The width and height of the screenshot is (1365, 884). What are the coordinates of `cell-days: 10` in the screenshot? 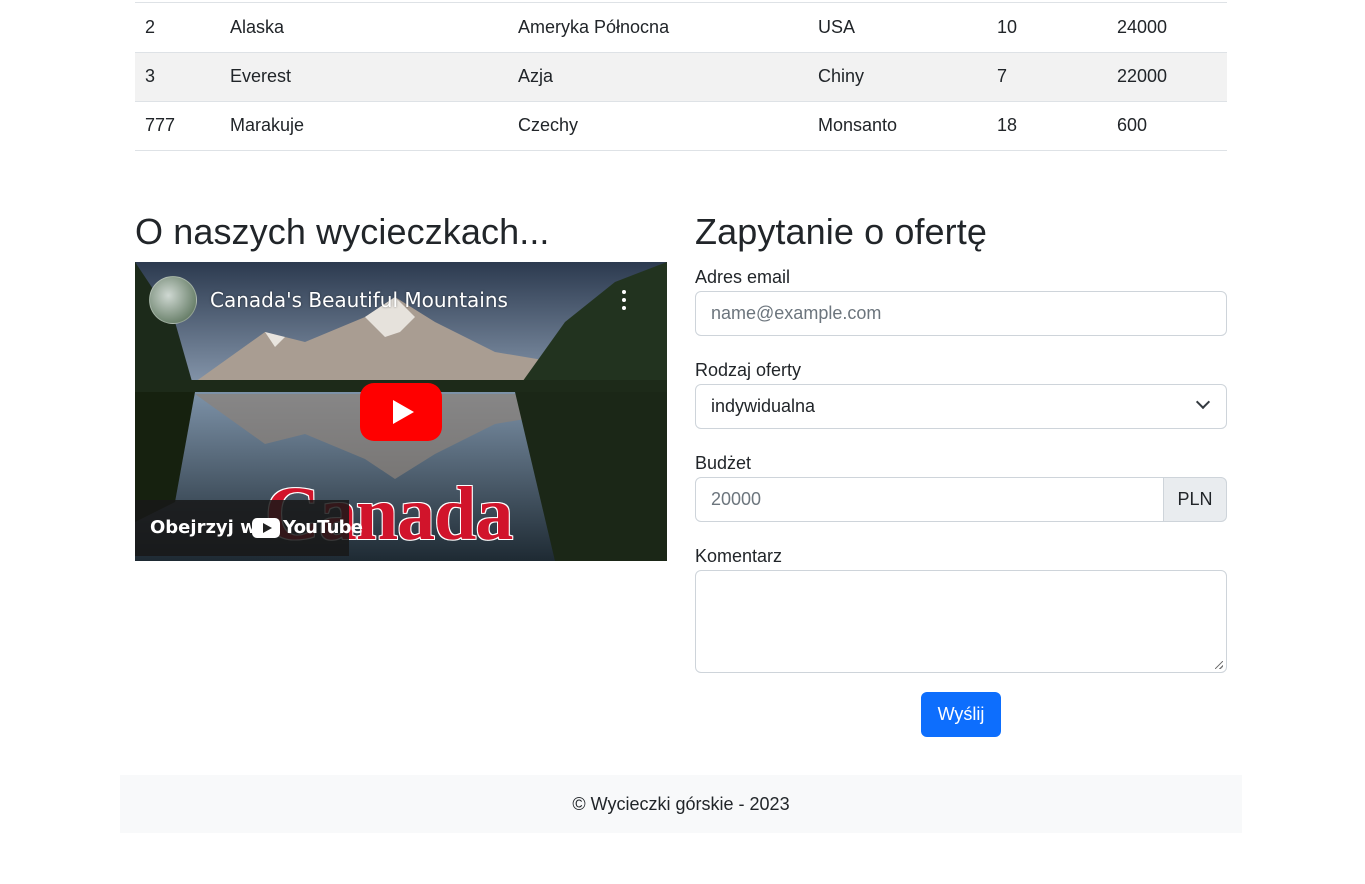 It's located at (1047, 28).